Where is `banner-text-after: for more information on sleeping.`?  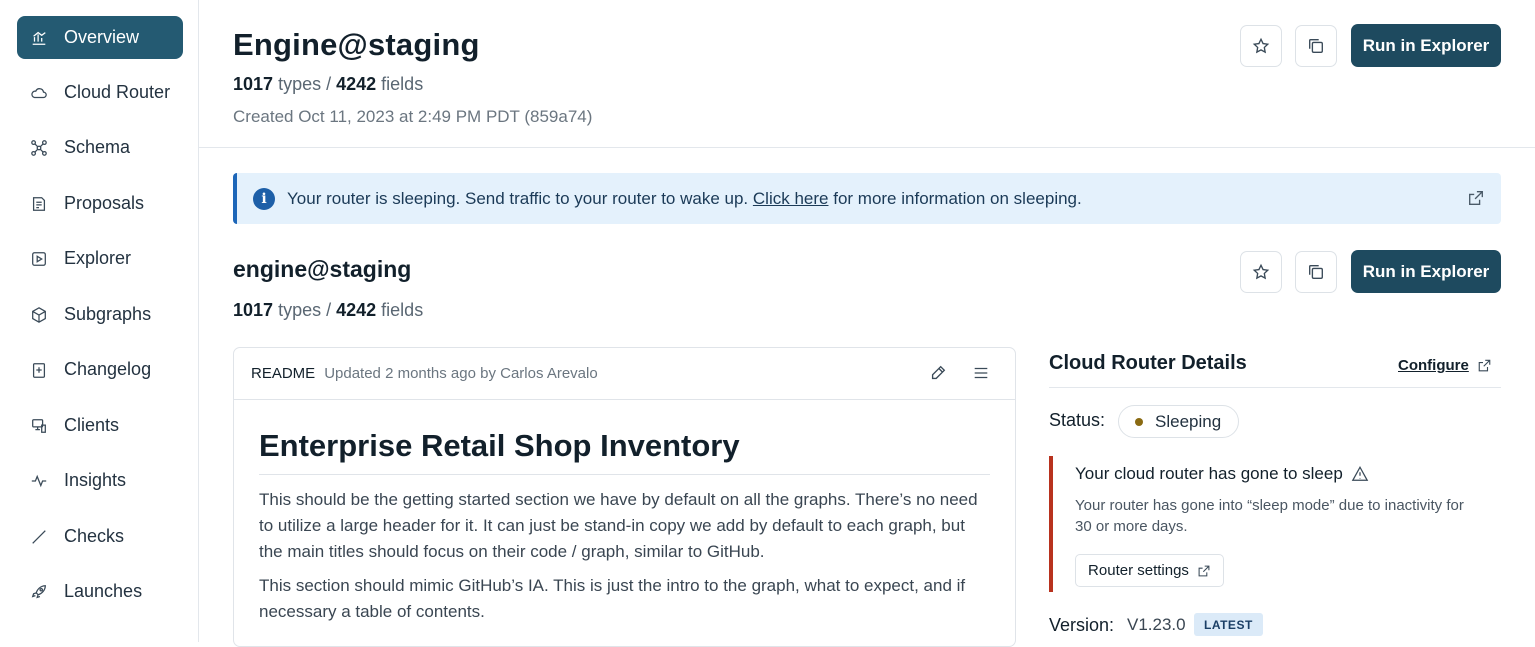 banner-text-after: for more information on sleeping. is located at coordinates (957, 198).